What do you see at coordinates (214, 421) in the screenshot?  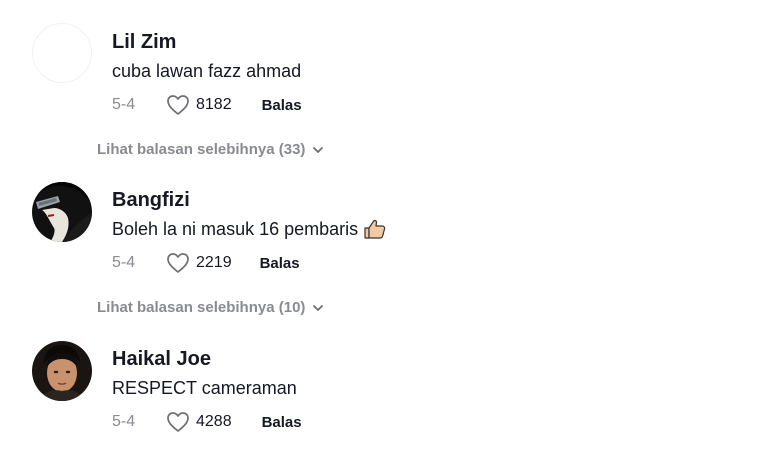 I see `like-count: 4288` at bounding box center [214, 421].